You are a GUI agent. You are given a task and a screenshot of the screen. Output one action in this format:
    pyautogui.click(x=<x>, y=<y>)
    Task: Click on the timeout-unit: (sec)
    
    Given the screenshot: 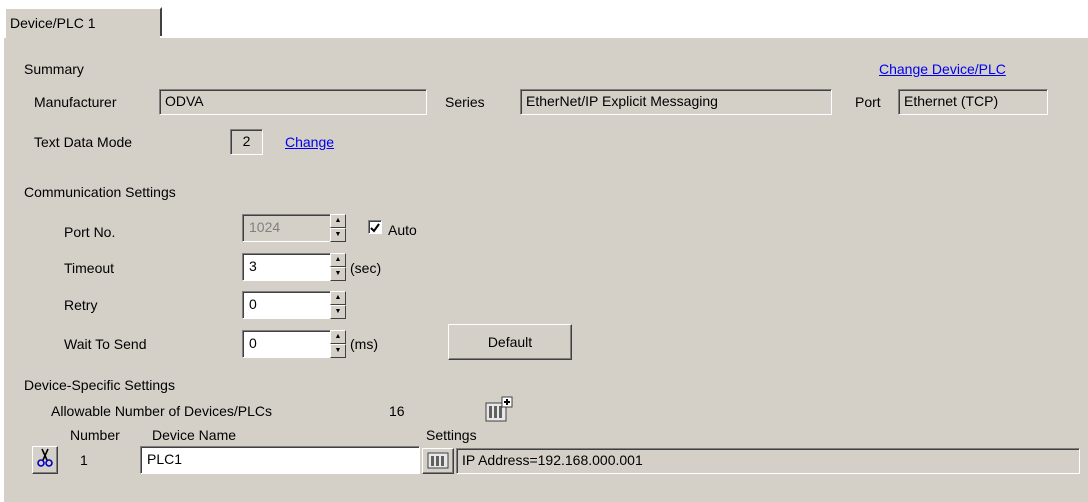 What is the action you would take?
    pyautogui.click(x=366, y=268)
    